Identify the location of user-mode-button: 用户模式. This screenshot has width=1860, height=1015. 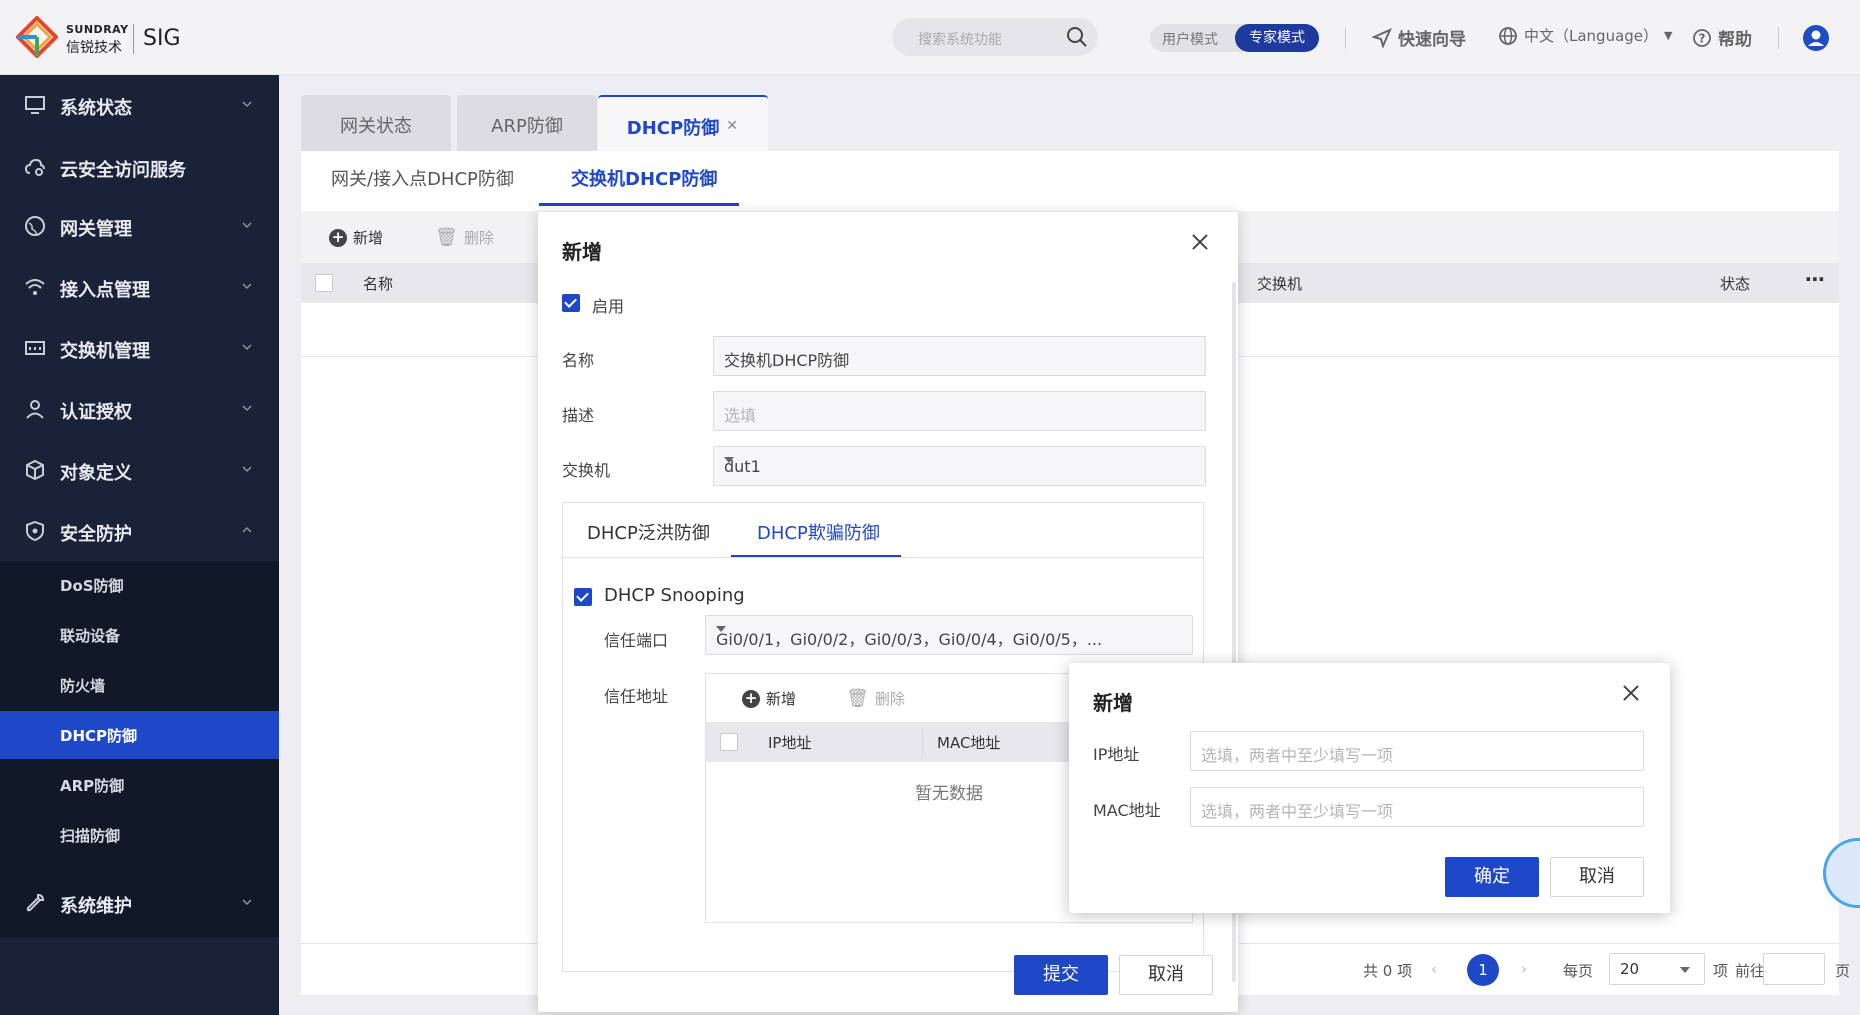
(1190, 39).